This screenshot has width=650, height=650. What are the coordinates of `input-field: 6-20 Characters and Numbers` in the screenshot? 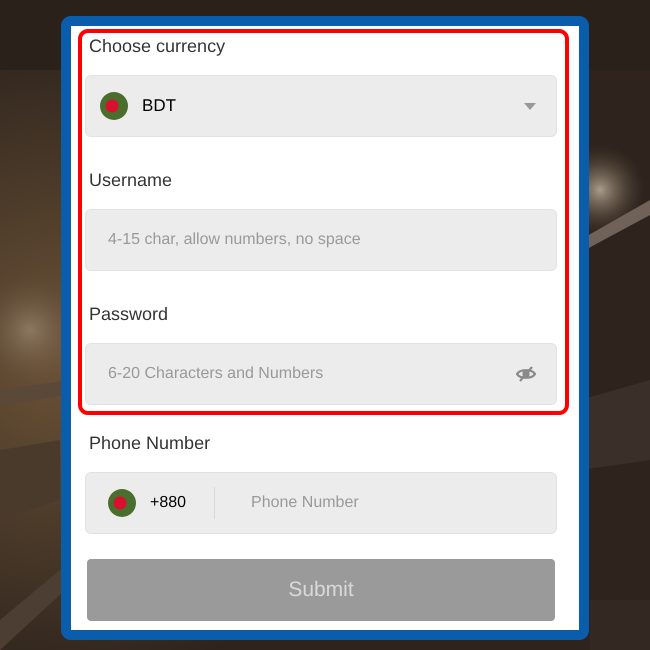 It's located at (312, 374).